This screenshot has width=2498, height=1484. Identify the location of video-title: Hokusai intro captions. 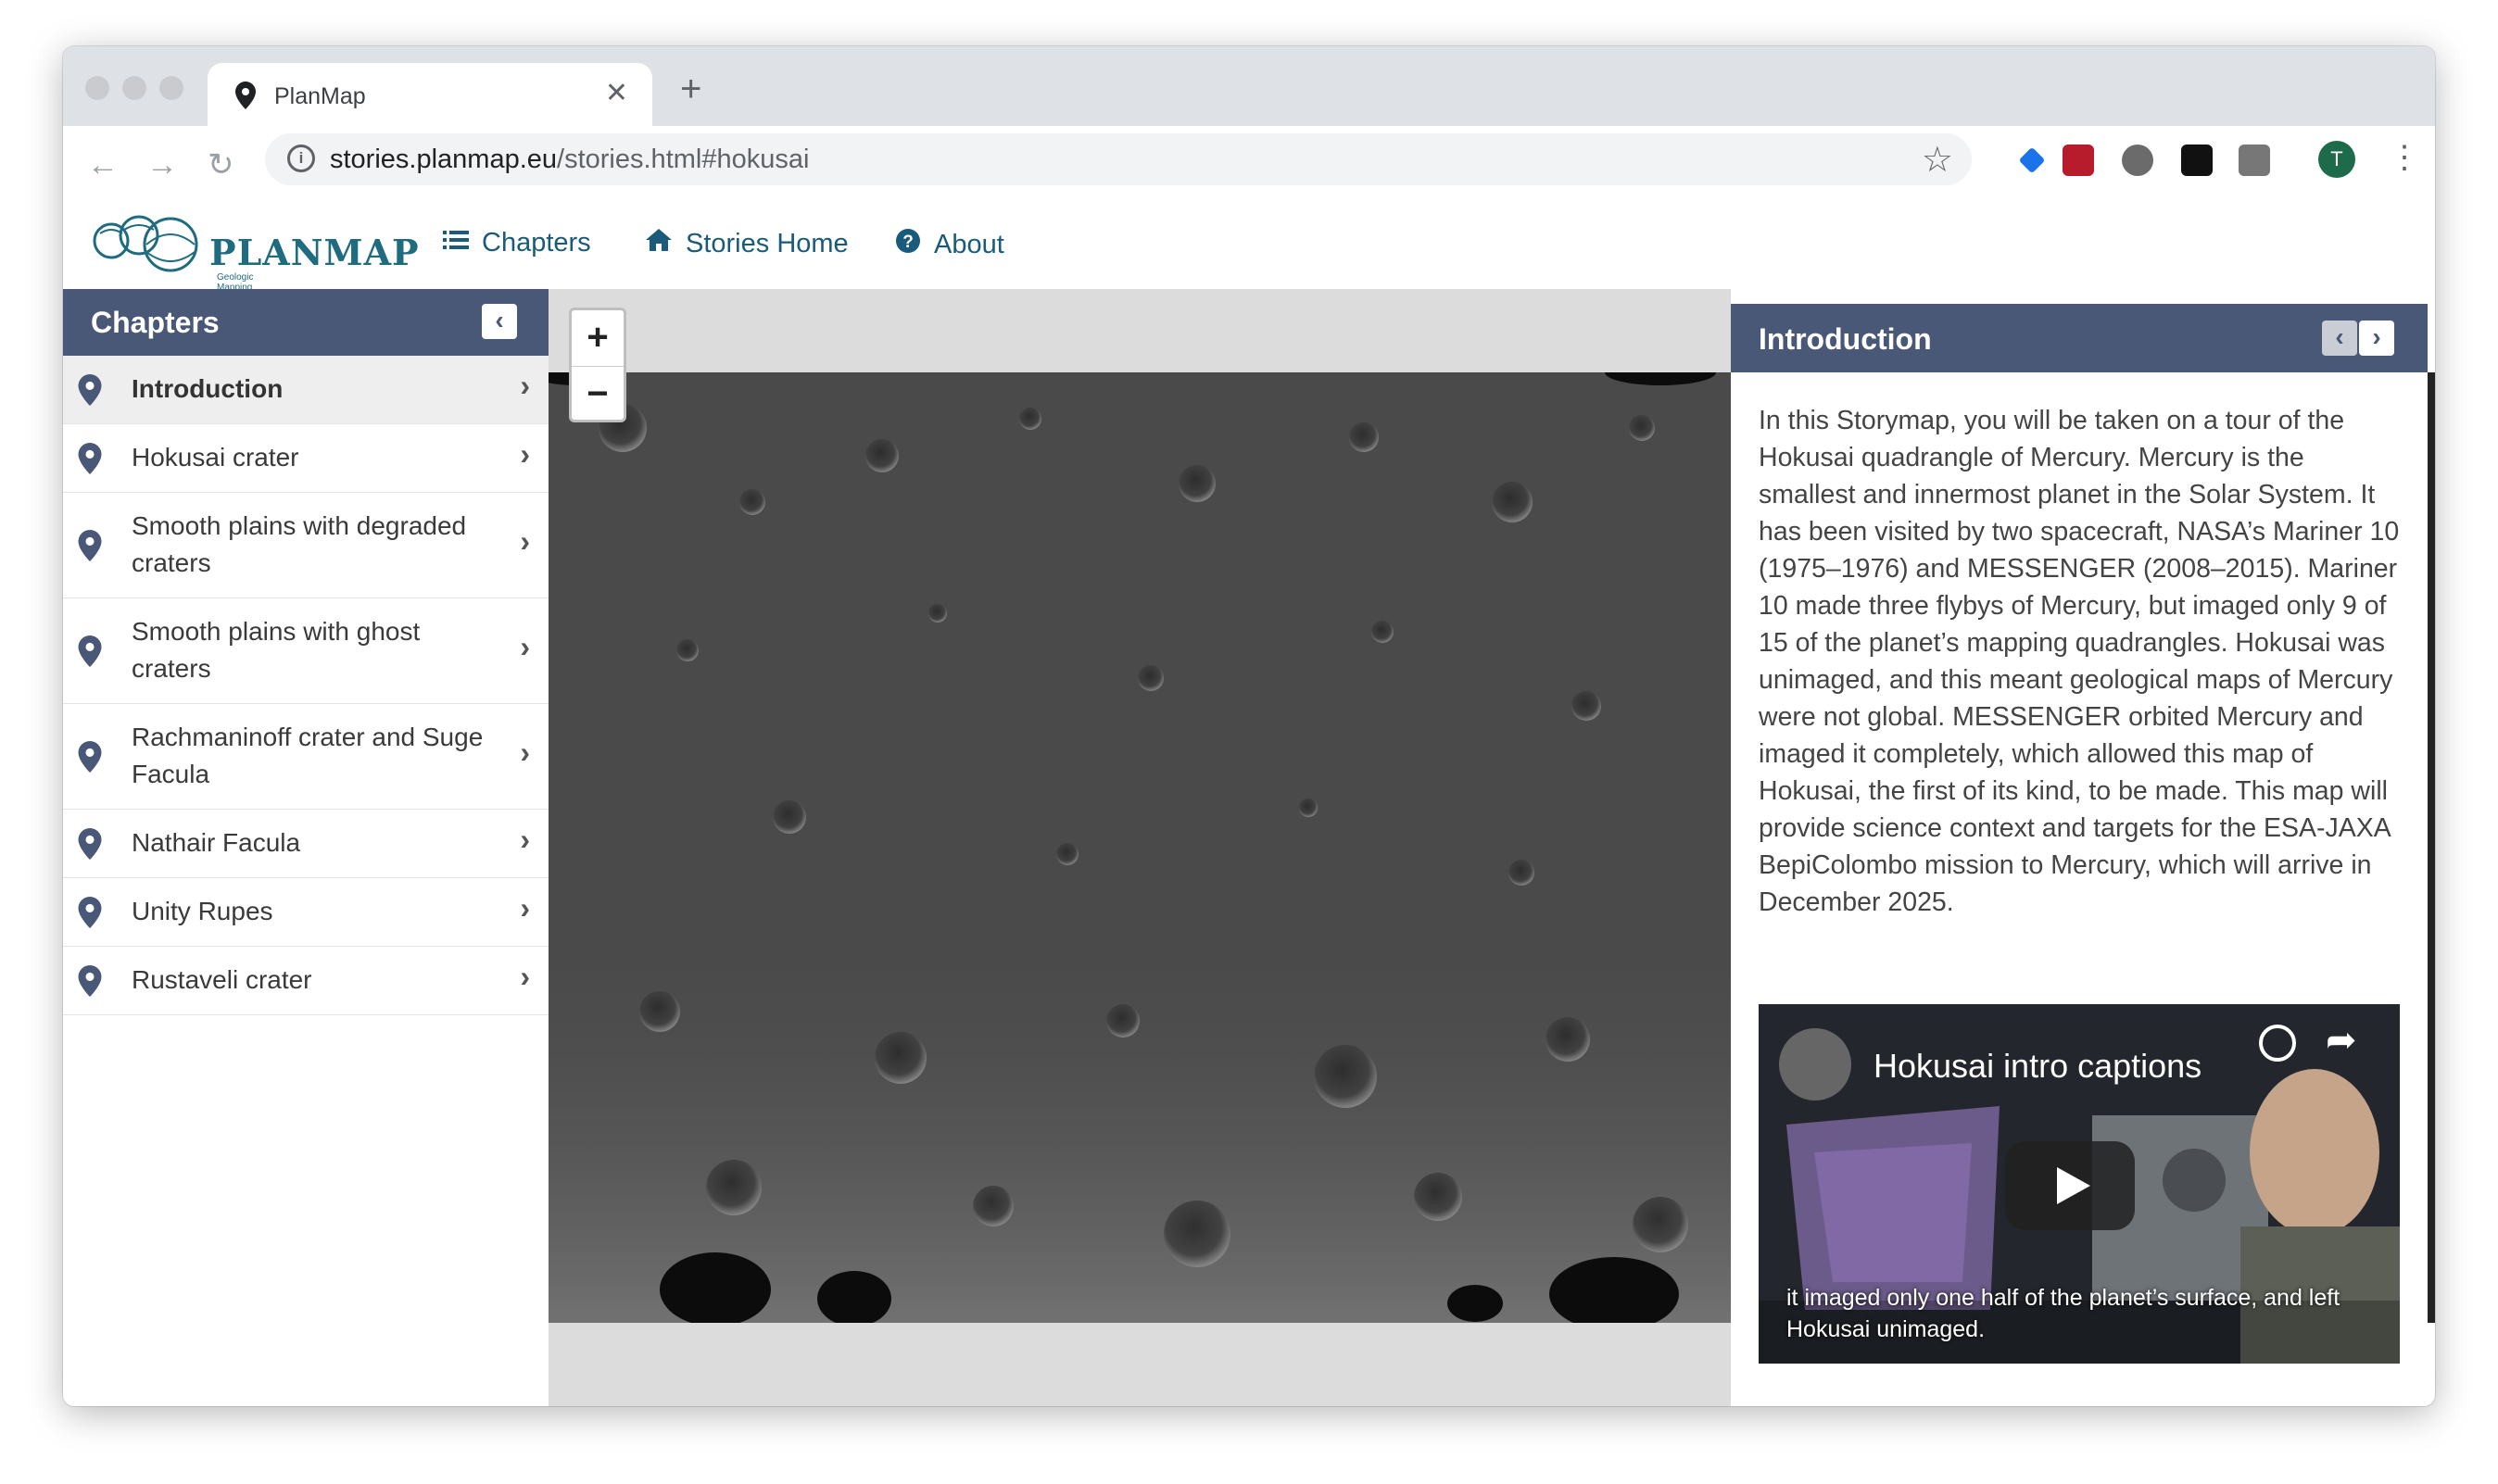
(2038, 1066).